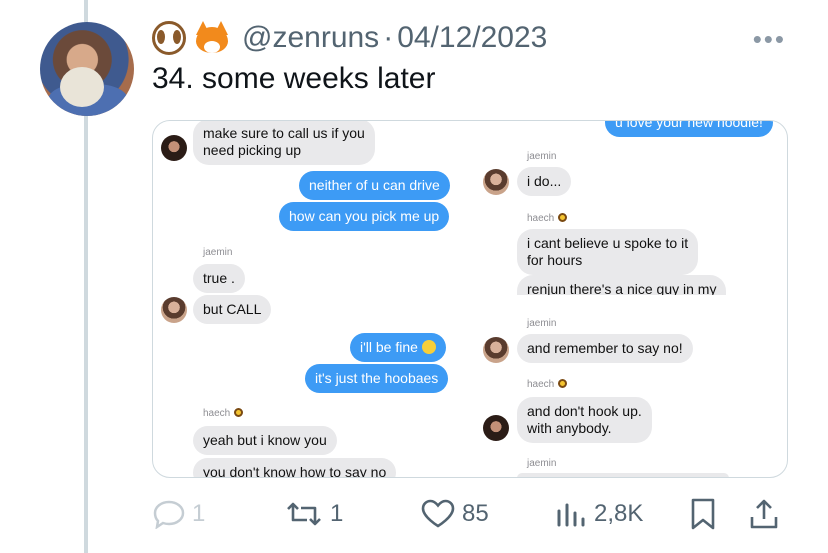  I want to click on message-bubble-partial, so click(623, 475).